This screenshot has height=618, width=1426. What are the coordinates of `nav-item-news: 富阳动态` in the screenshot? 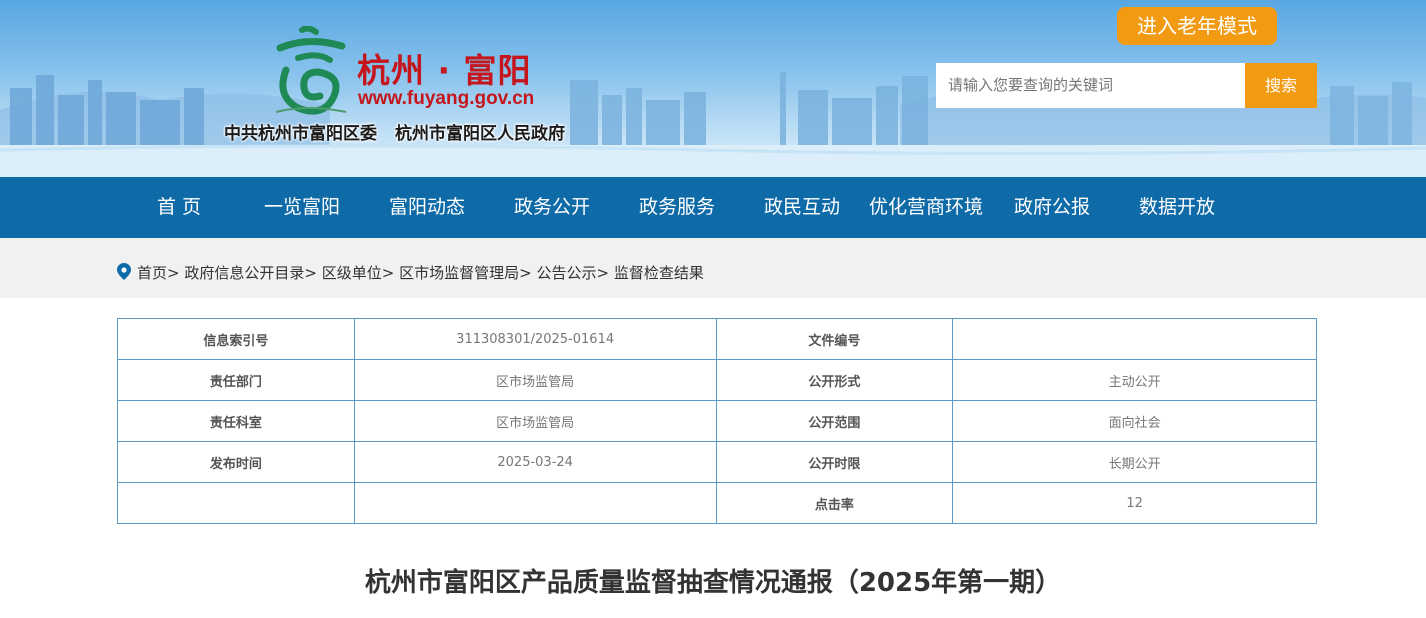 It's located at (427, 207).